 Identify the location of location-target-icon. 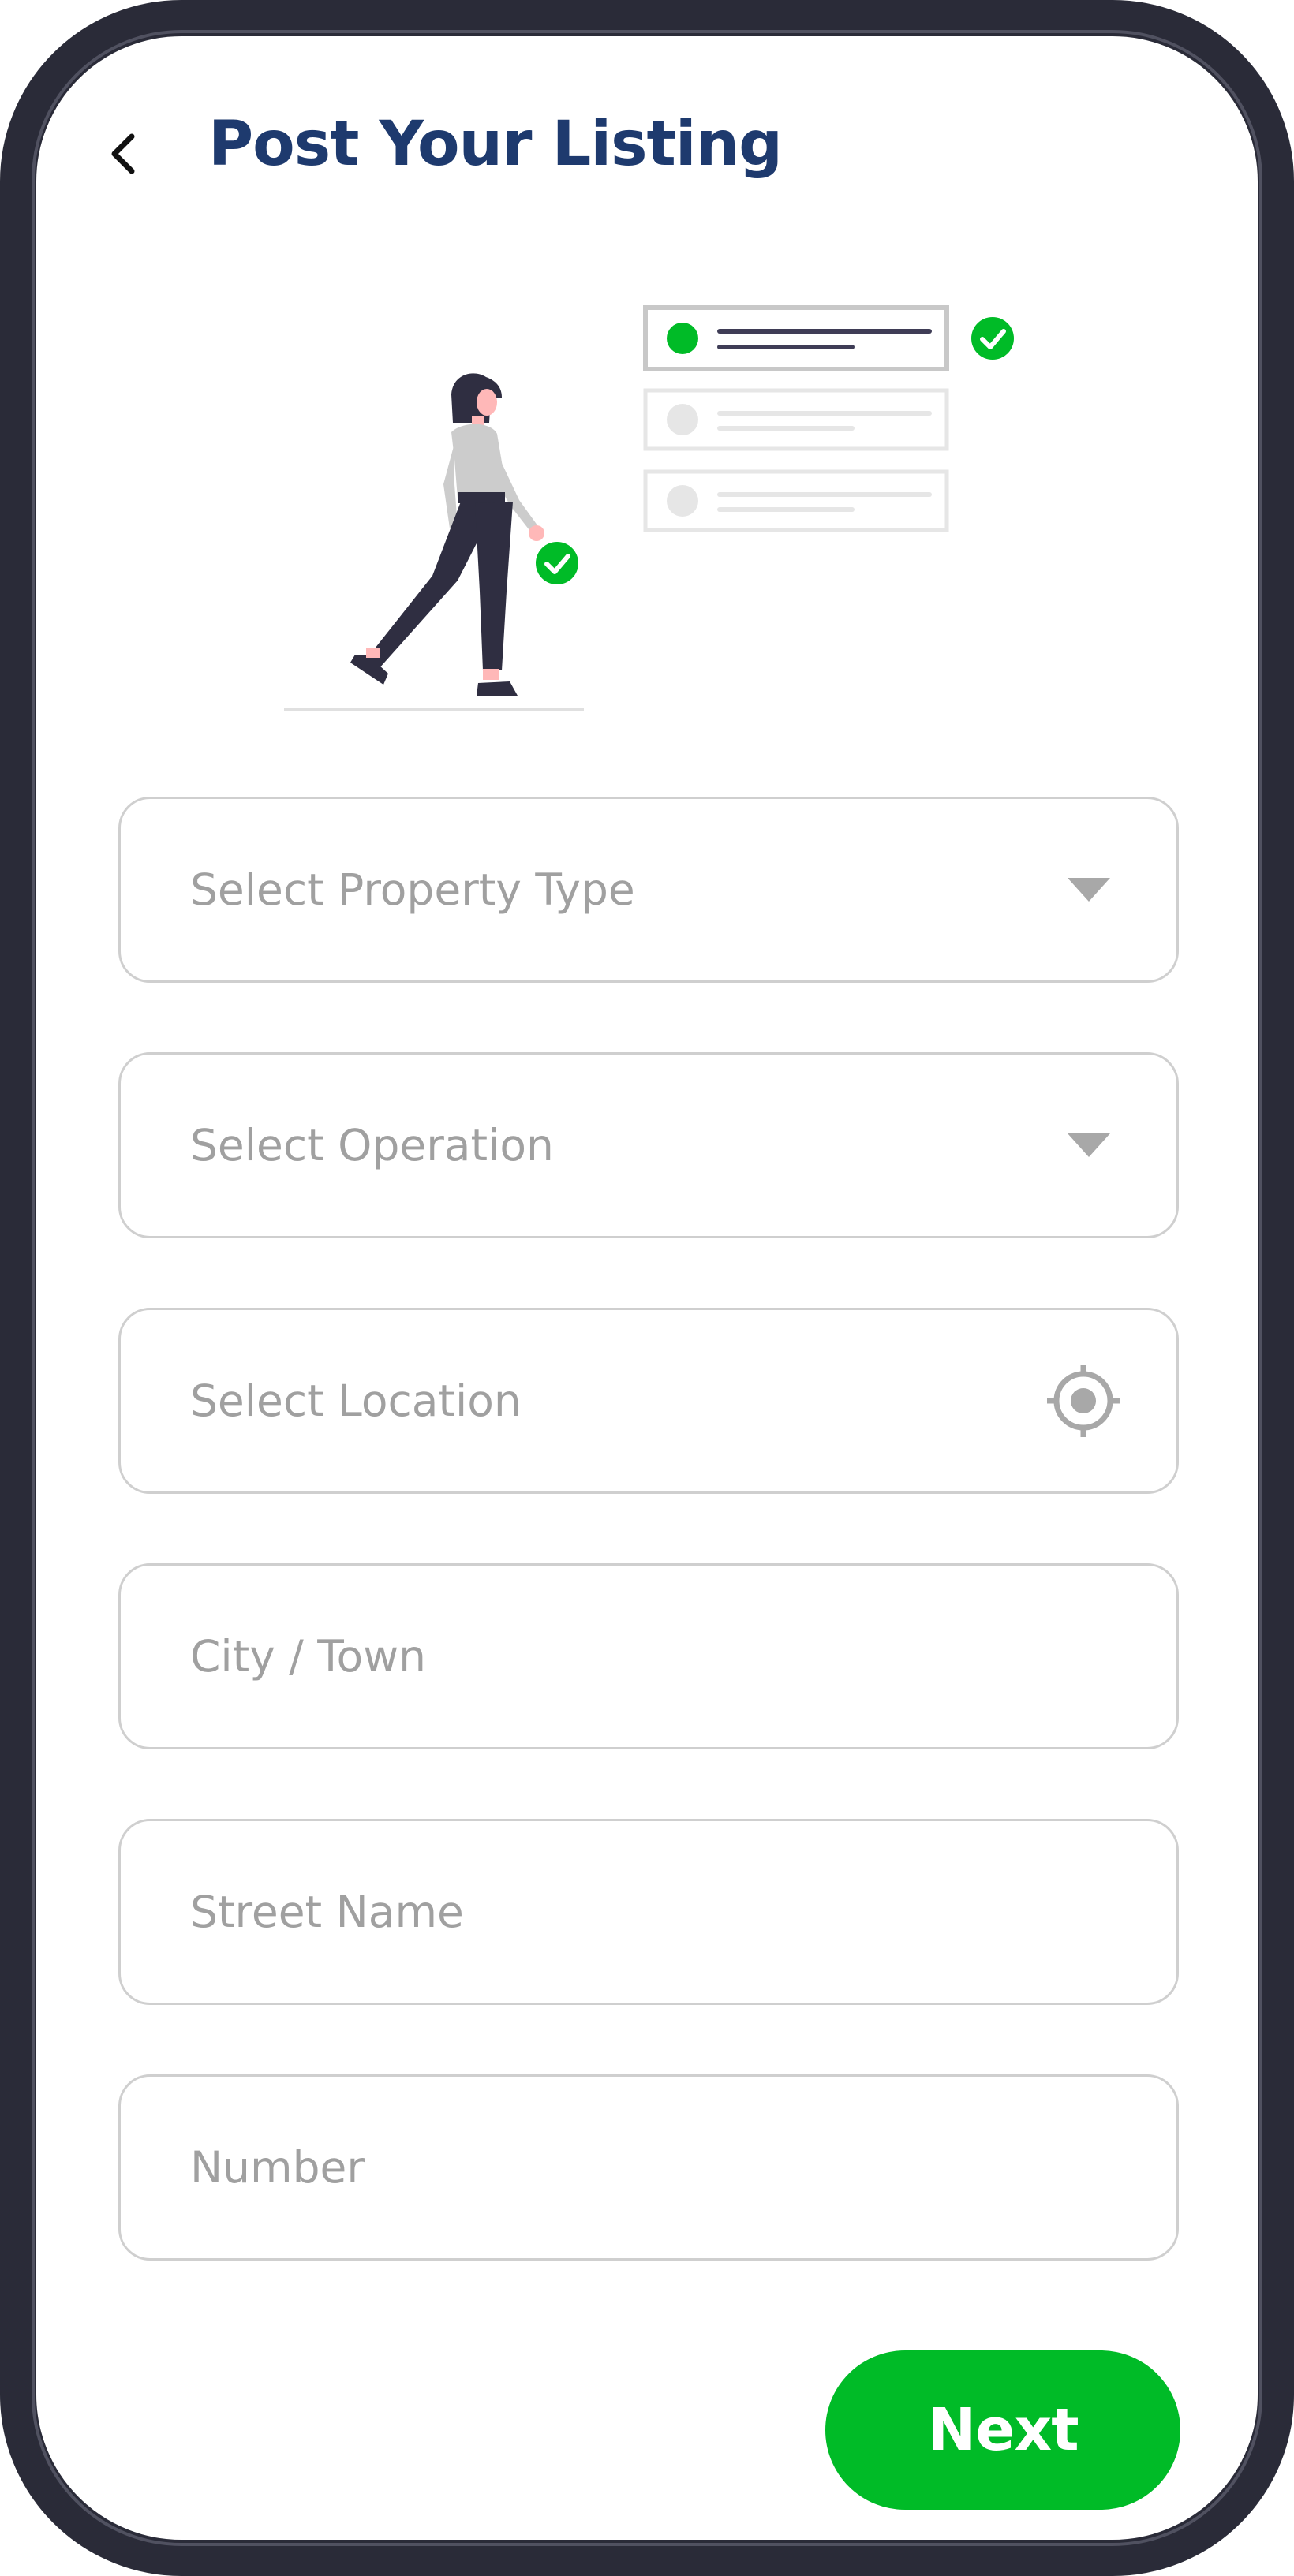
(1083, 1401).